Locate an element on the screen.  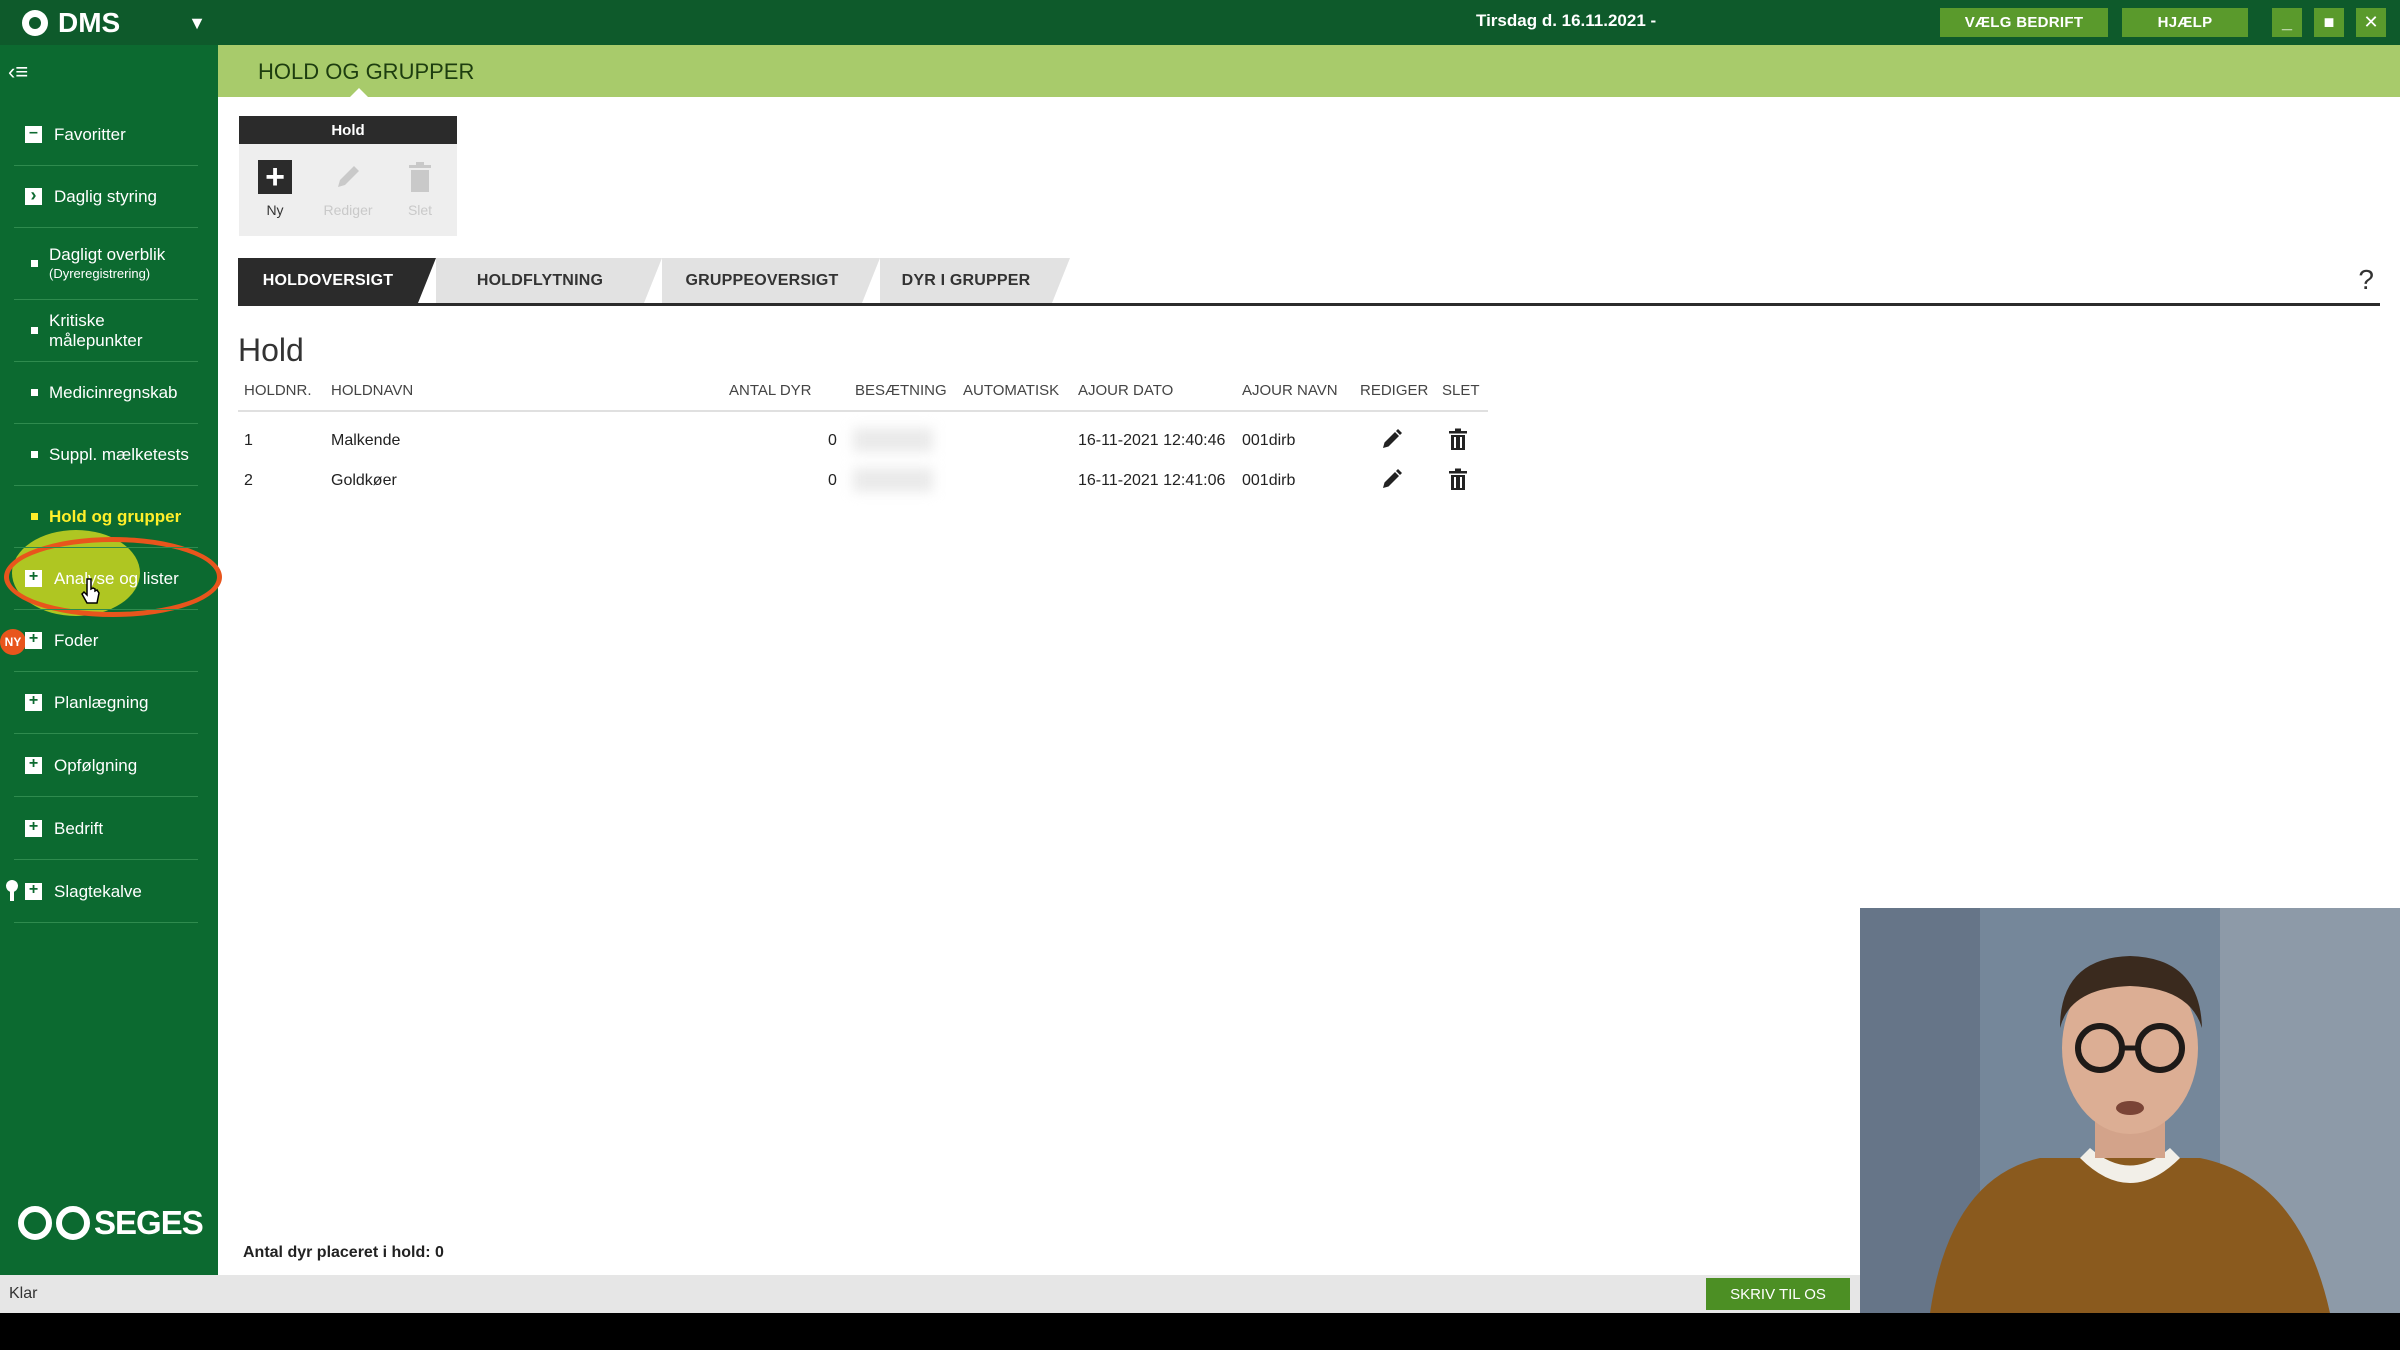
table-row: 1 Malkende 0 16-11-2021 12:40:46 001dirb is located at coordinates (863, 440).